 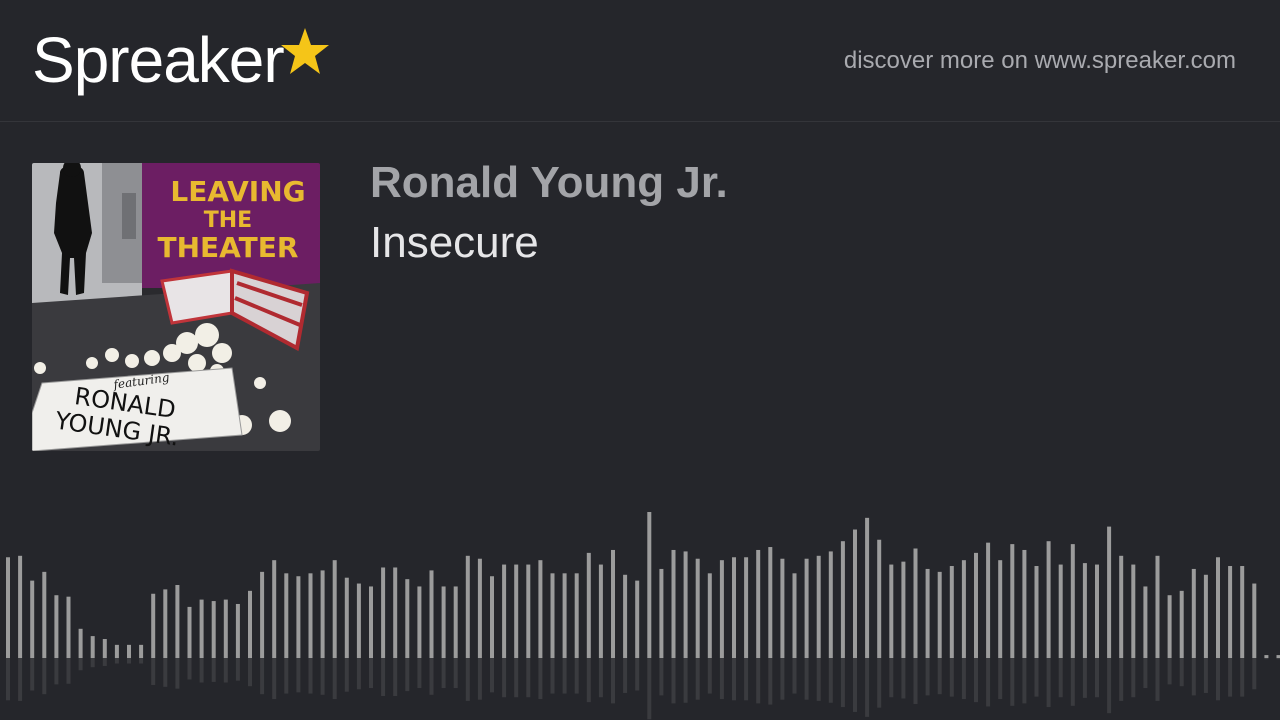 What do you see at coordinates (1040, 61) in the screenshot?
I see `discover-more-link: discover more on www.spreaker.com` at bounding box center [1040, 61].